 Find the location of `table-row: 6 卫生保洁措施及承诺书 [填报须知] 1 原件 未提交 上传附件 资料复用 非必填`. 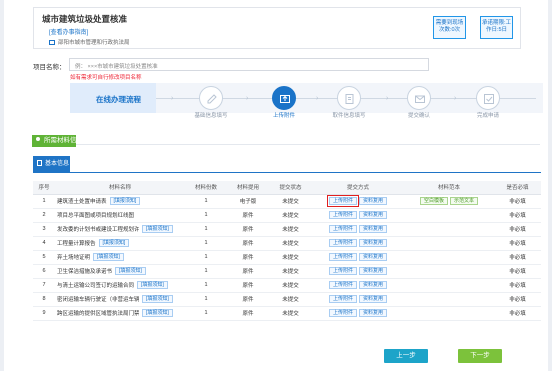

table-row: 6 卫生保洁措施及承诺书 [填报须知] 1 原件 未提交 上传附件 资料复用 非必填 is located at coordinates (287, 271).